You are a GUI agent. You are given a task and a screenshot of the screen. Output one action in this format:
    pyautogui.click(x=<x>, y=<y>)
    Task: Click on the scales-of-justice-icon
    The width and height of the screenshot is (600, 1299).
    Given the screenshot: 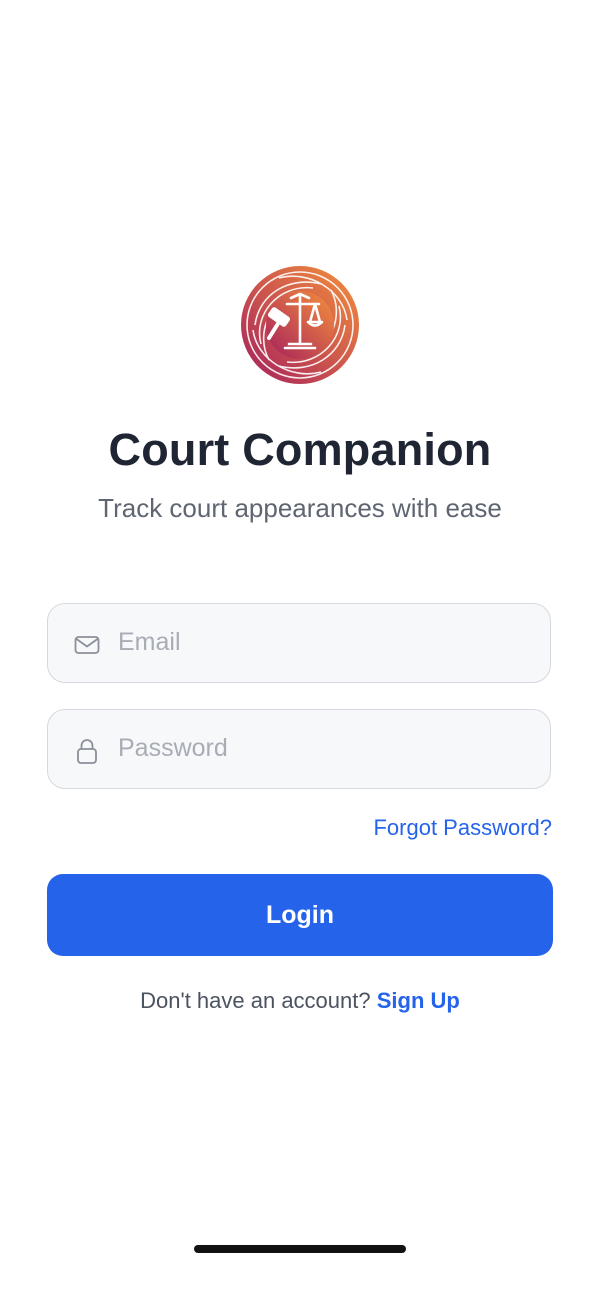 What is the action you would take?
    pyautogui.click(x=300, y=325)
    